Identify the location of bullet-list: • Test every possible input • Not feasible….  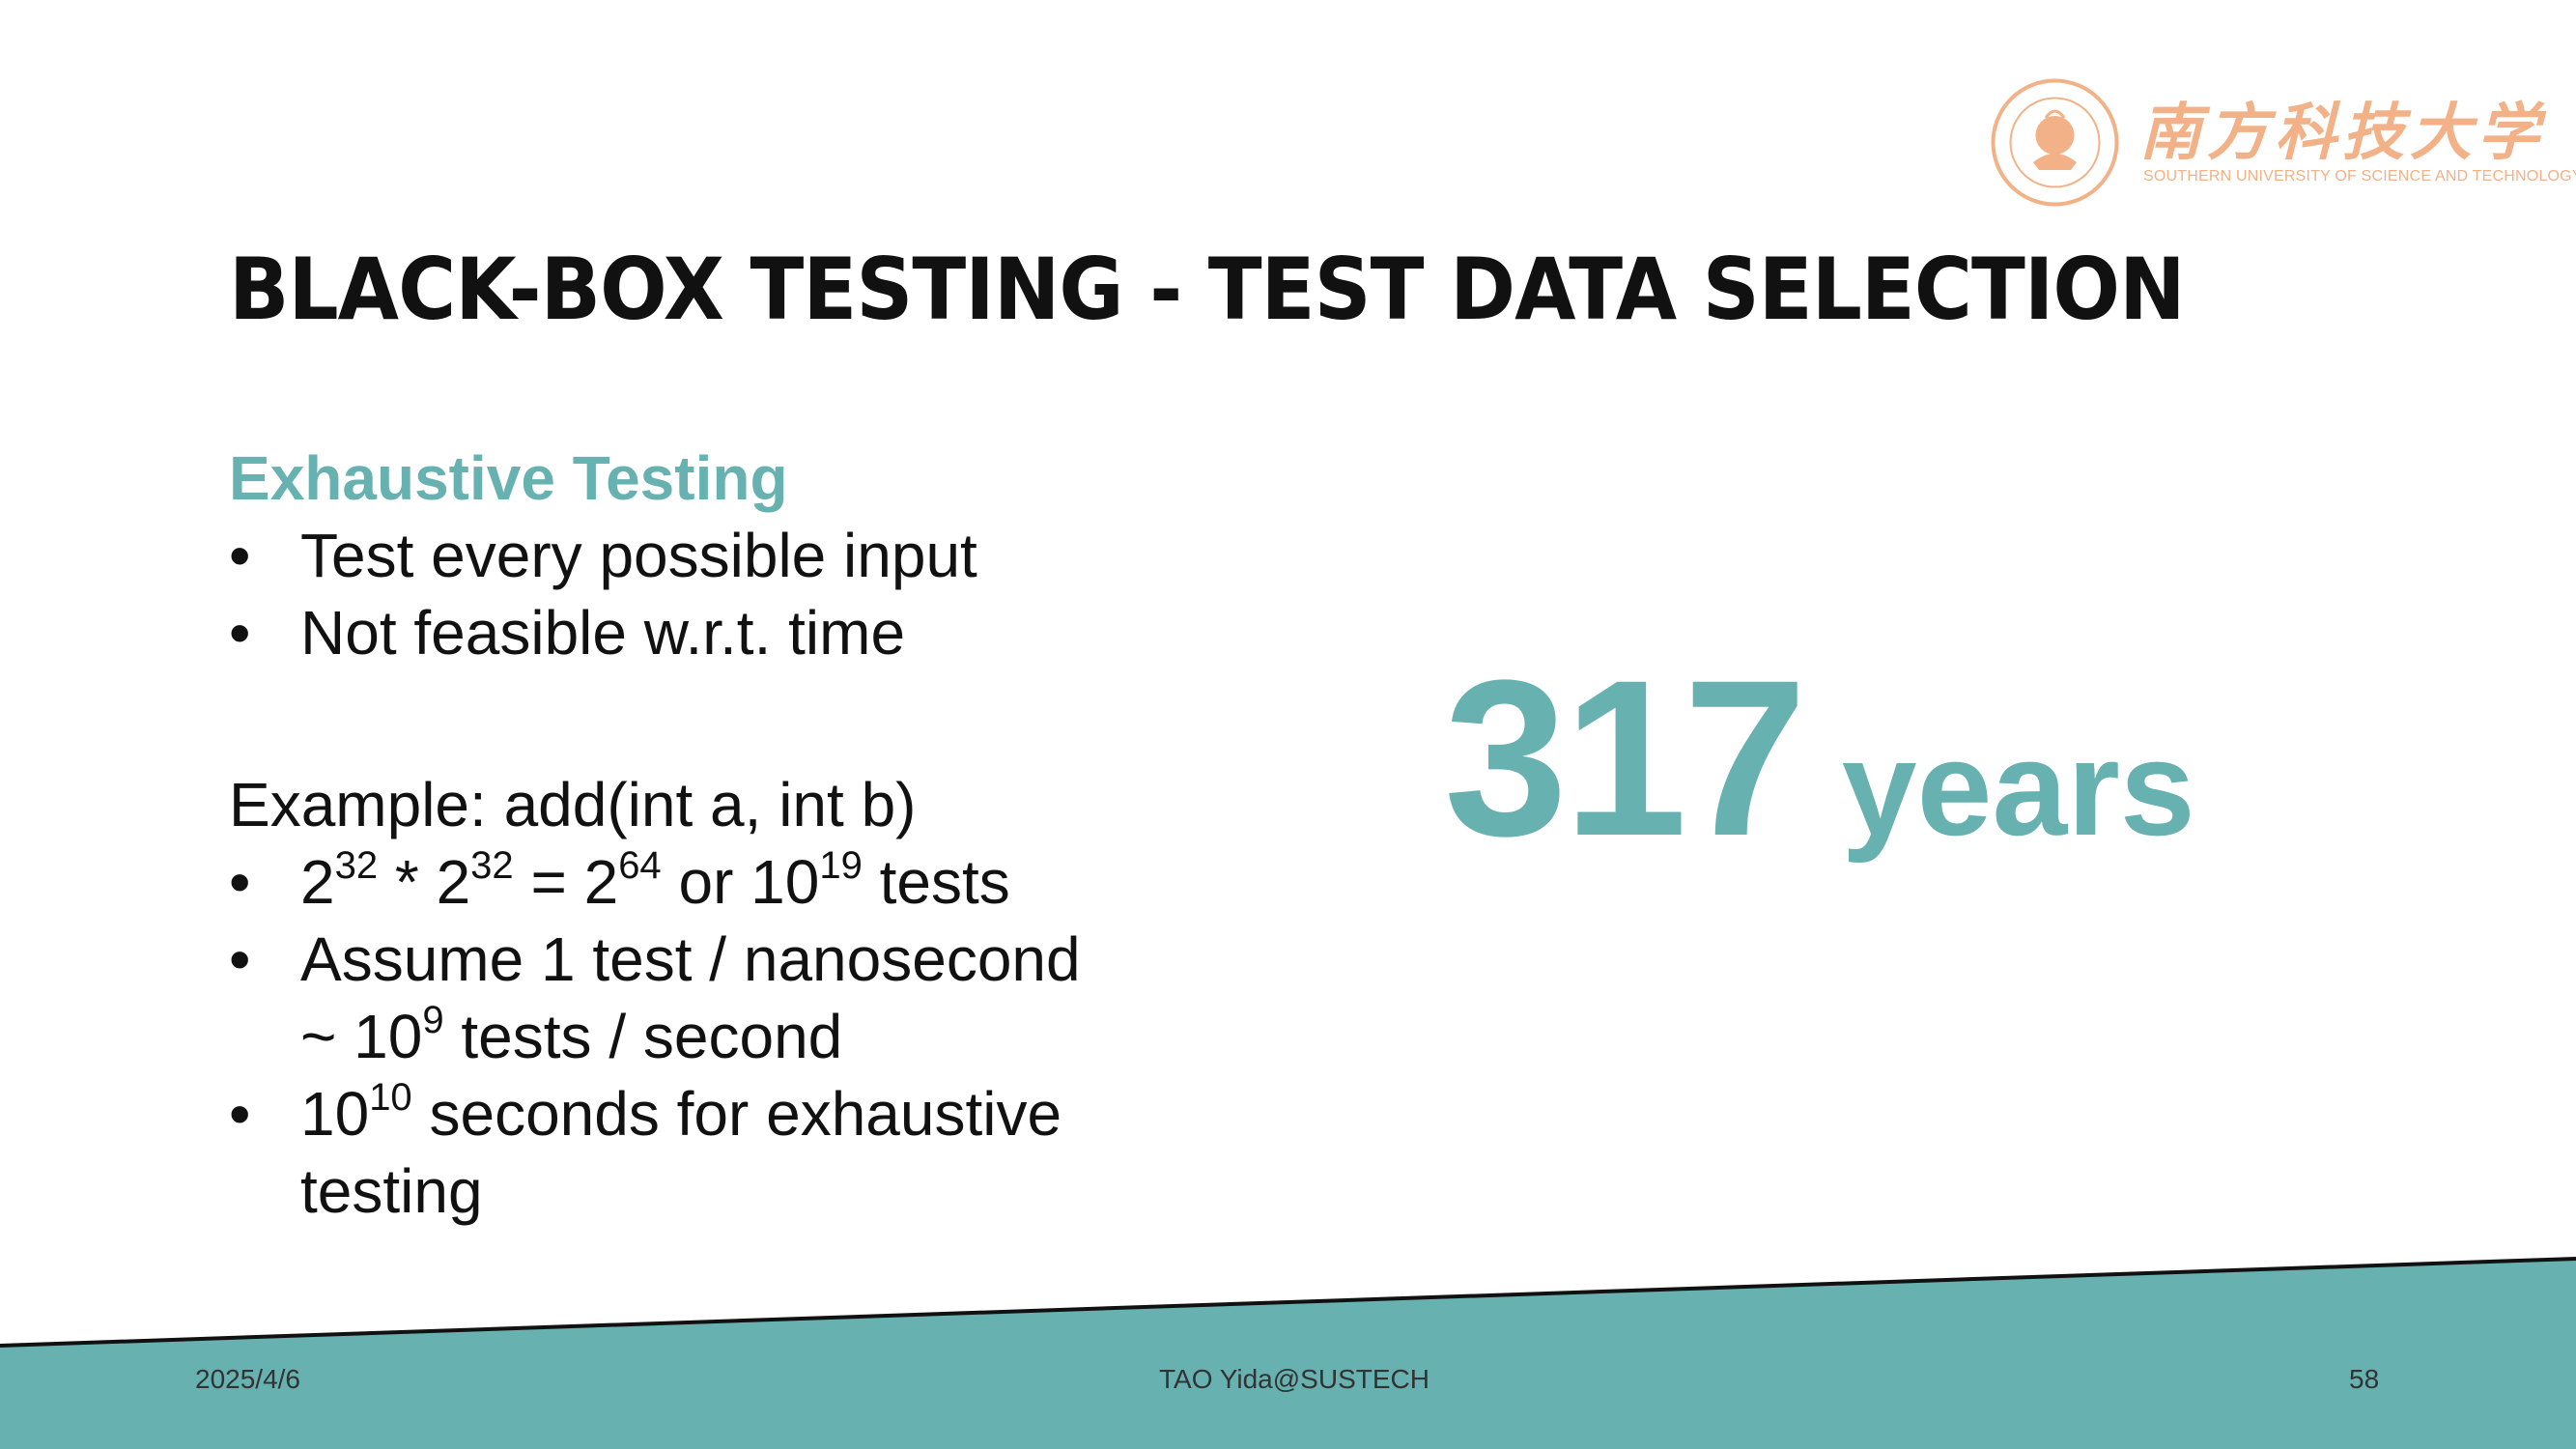
(712, 594).